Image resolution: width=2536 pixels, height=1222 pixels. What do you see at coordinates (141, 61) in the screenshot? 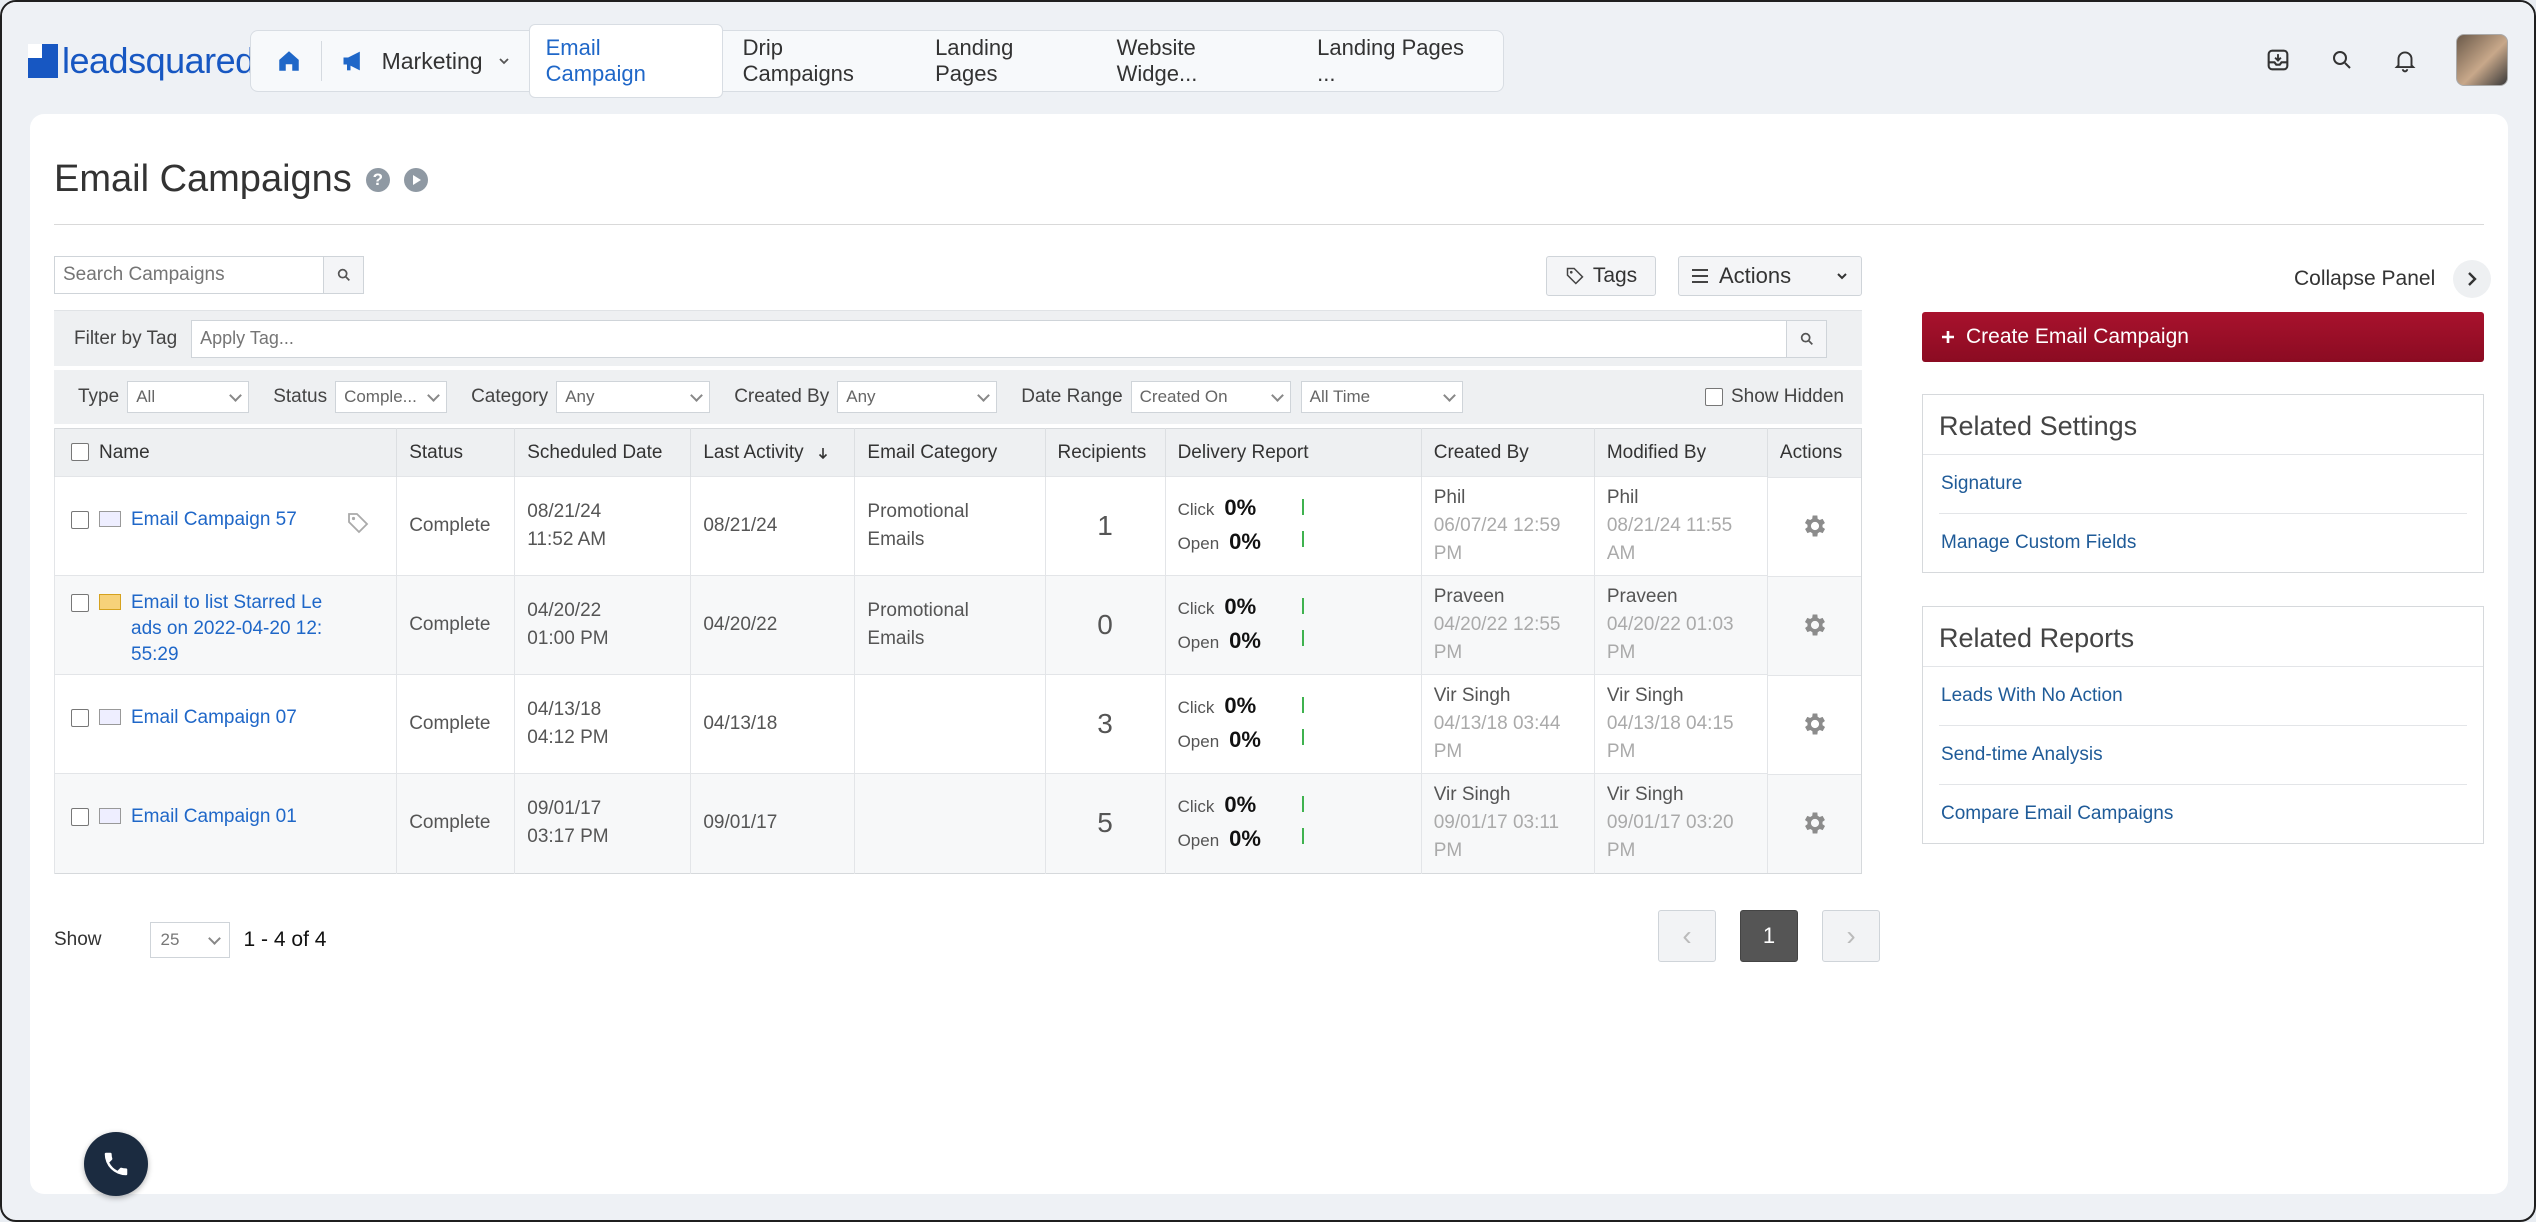
I see `brand-logo: leadsquared` at bounding box center [141, 61].